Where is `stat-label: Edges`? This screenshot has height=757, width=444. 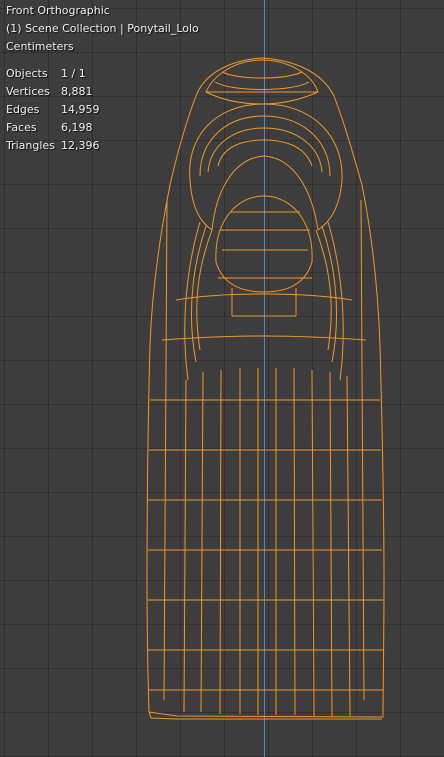
stat-label: Edges is located at coordinates (23, 109).